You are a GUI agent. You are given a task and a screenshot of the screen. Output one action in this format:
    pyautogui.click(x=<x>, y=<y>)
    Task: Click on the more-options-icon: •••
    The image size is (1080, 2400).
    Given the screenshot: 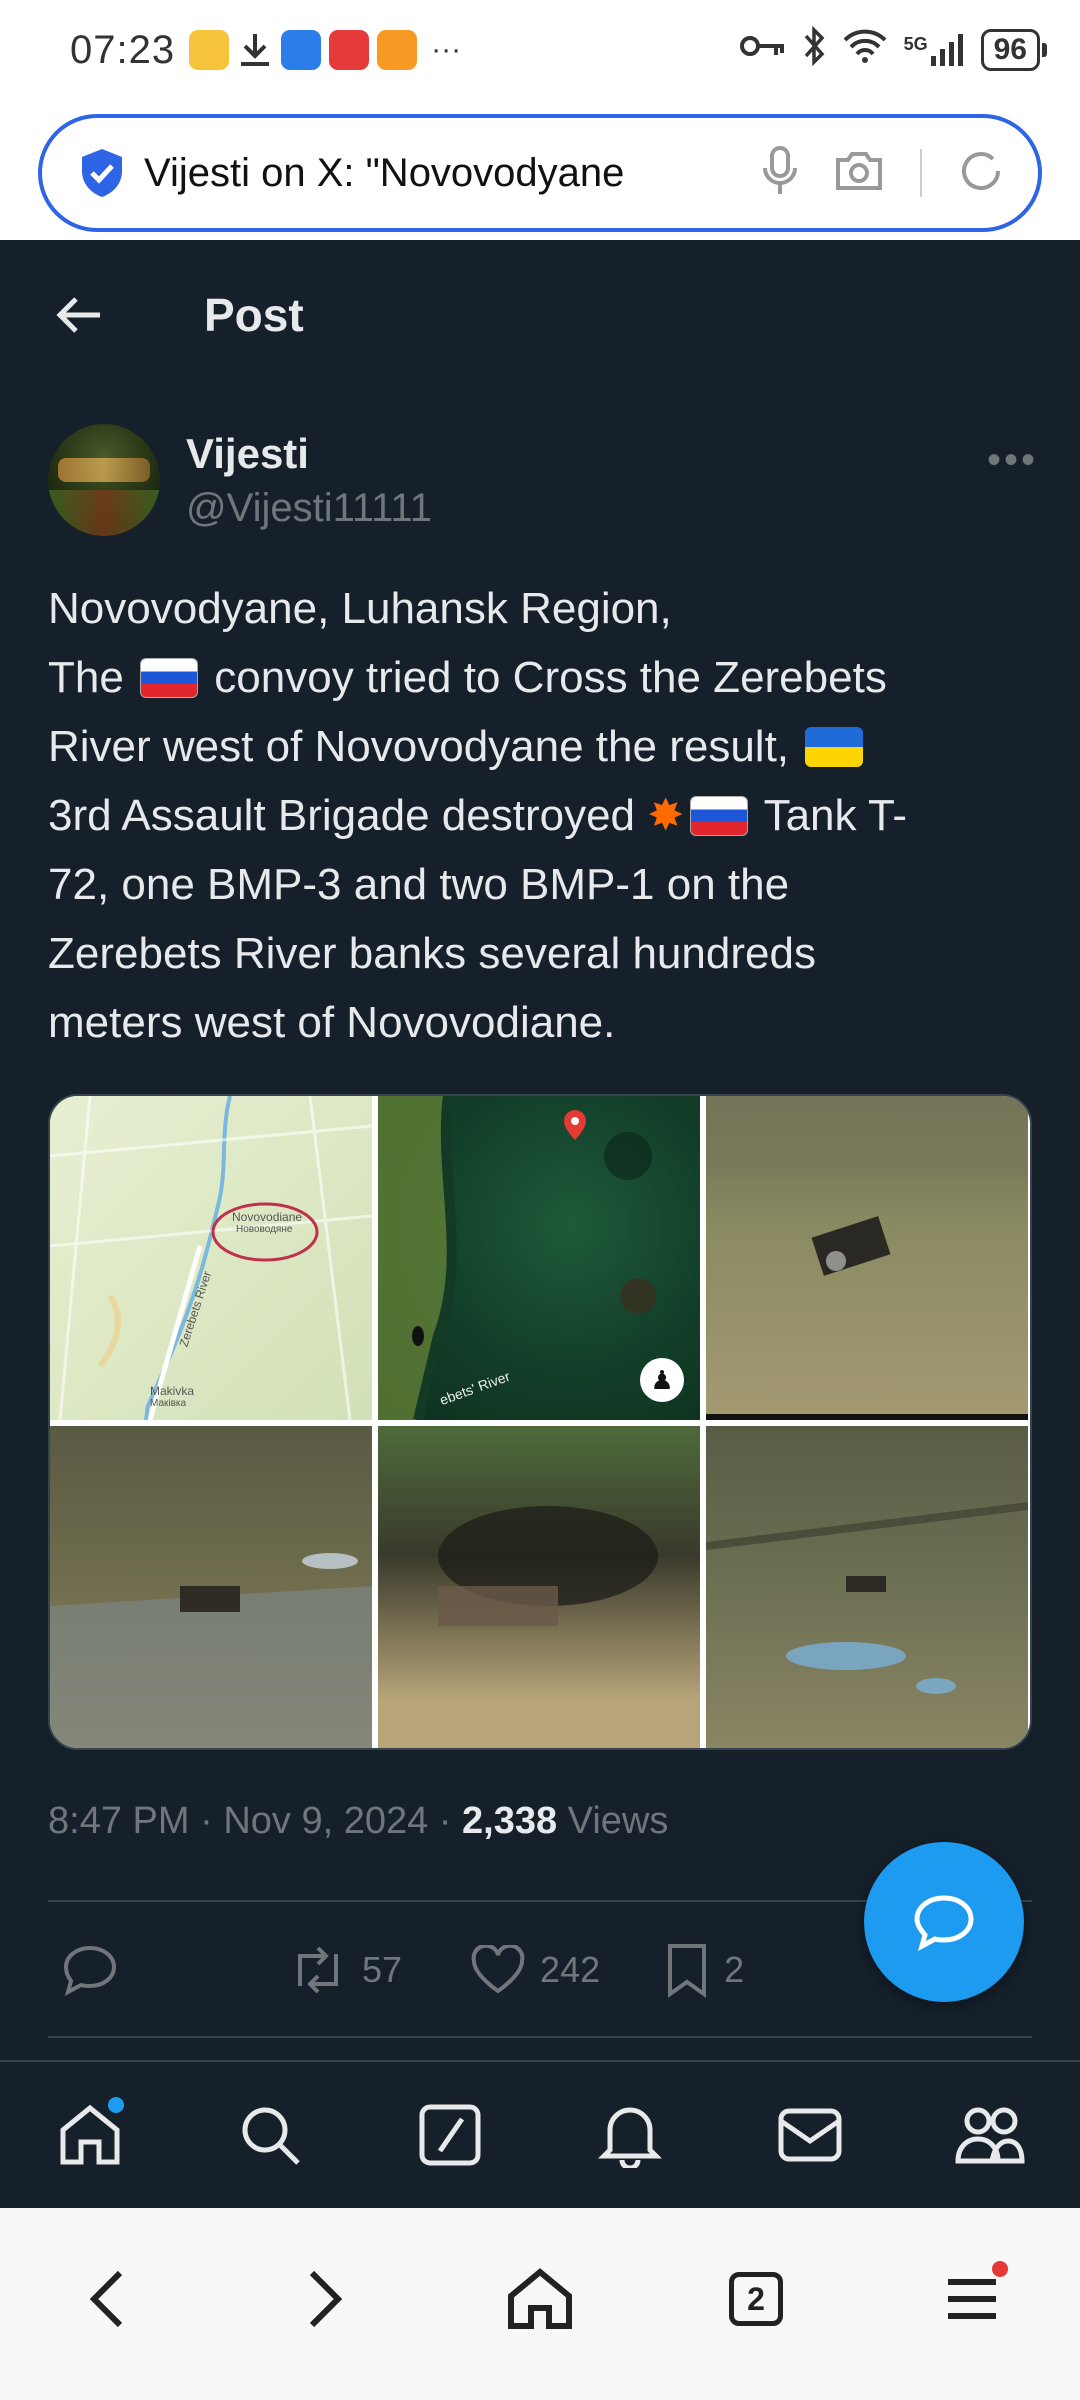 What is the action you would take?
    pyautogui.click(x=1012, y=460)
    